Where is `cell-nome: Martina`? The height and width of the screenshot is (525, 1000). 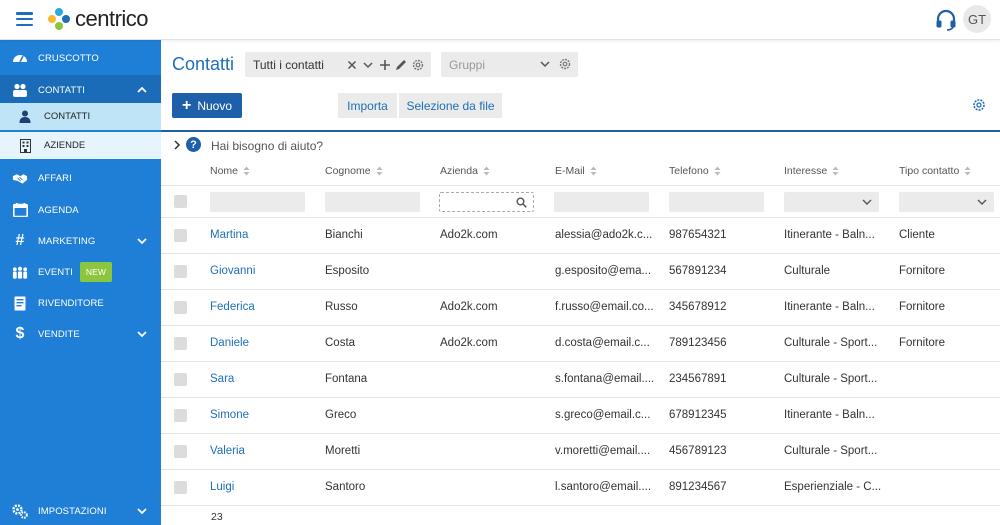 cell-nome: Martina is located at coordinates (262, 235).